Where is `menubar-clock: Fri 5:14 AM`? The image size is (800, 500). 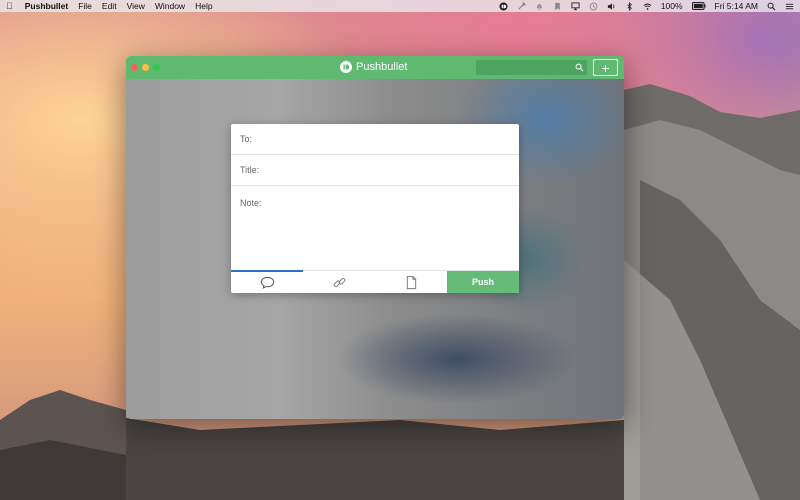
menubar-clock: Fri 5:14 AM is located at coordinates (736, 6).